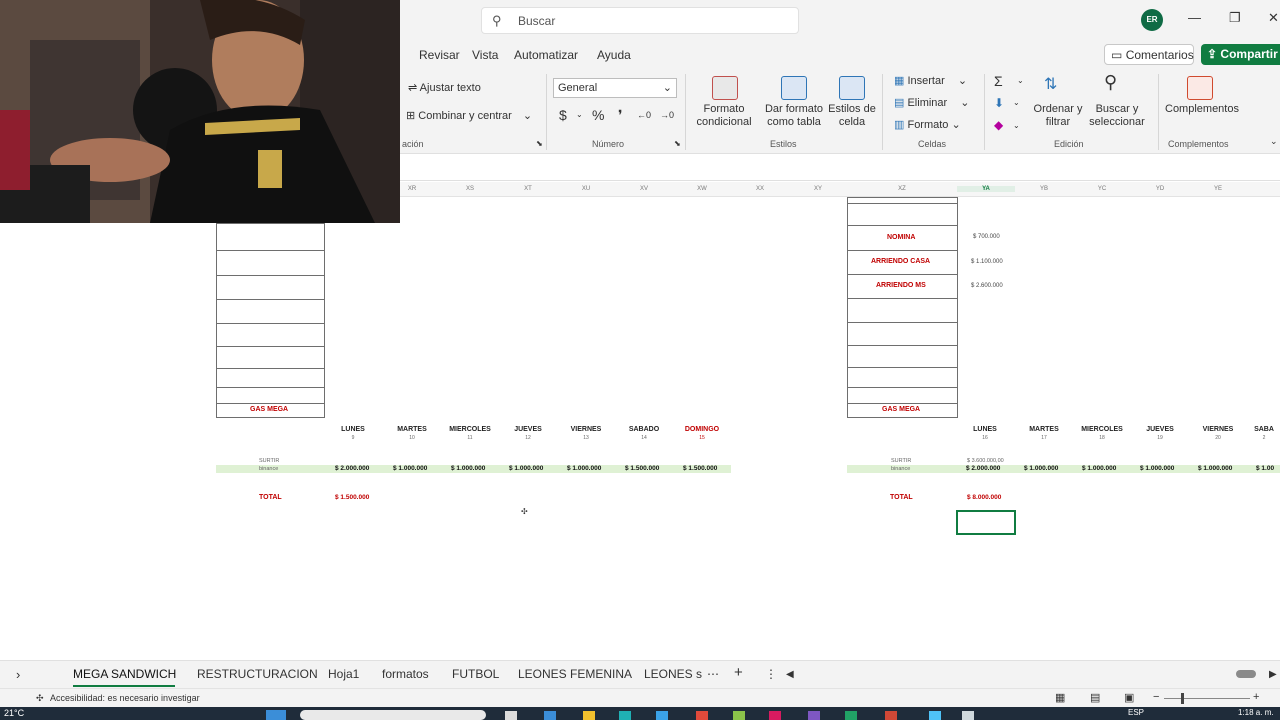 This screenshot has height=720, width=1280. I want to click on accessibility-status: Accesibilidad: es necesario investigar, so click(125, 698).